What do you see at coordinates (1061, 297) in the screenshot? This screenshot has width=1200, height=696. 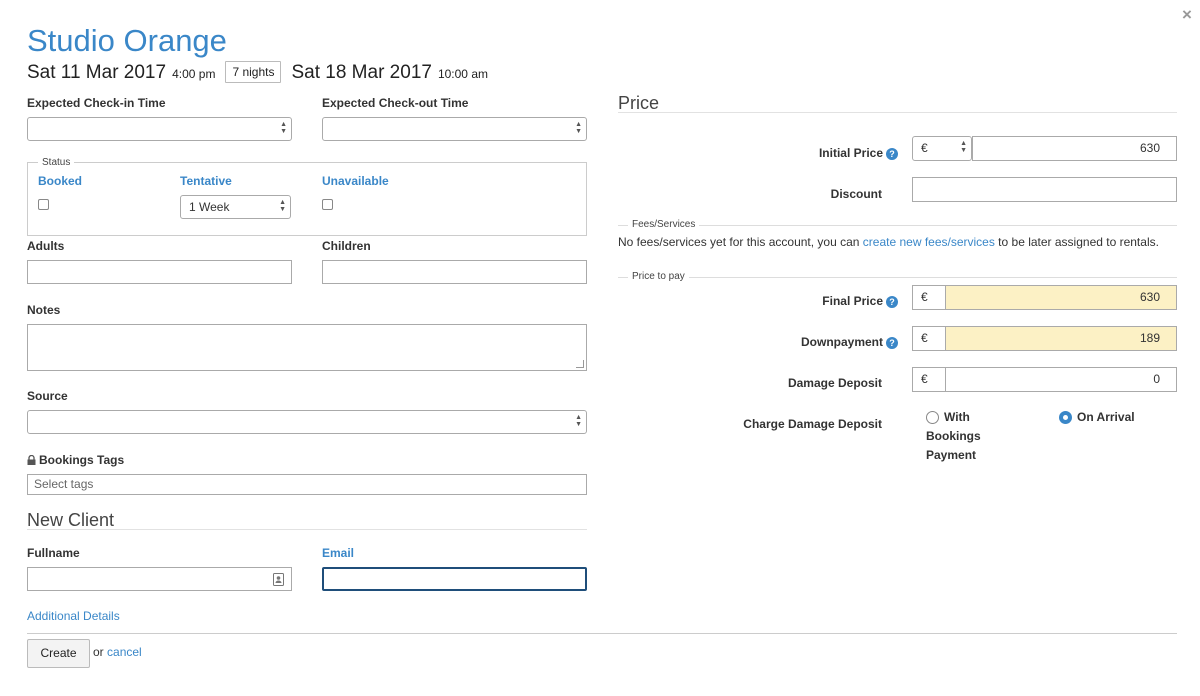 I see `final-price-input: 630` at bounding box center [1061, 297].